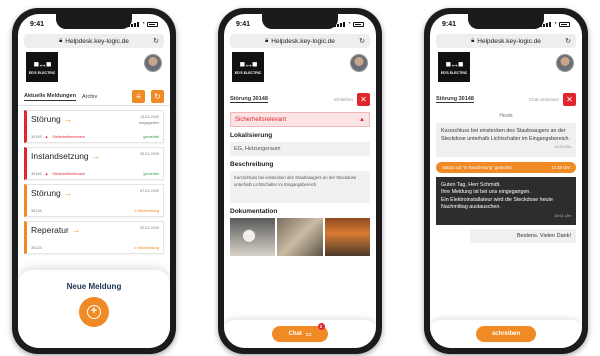  I want to click on write-button: schreiben, so click(506, 334).